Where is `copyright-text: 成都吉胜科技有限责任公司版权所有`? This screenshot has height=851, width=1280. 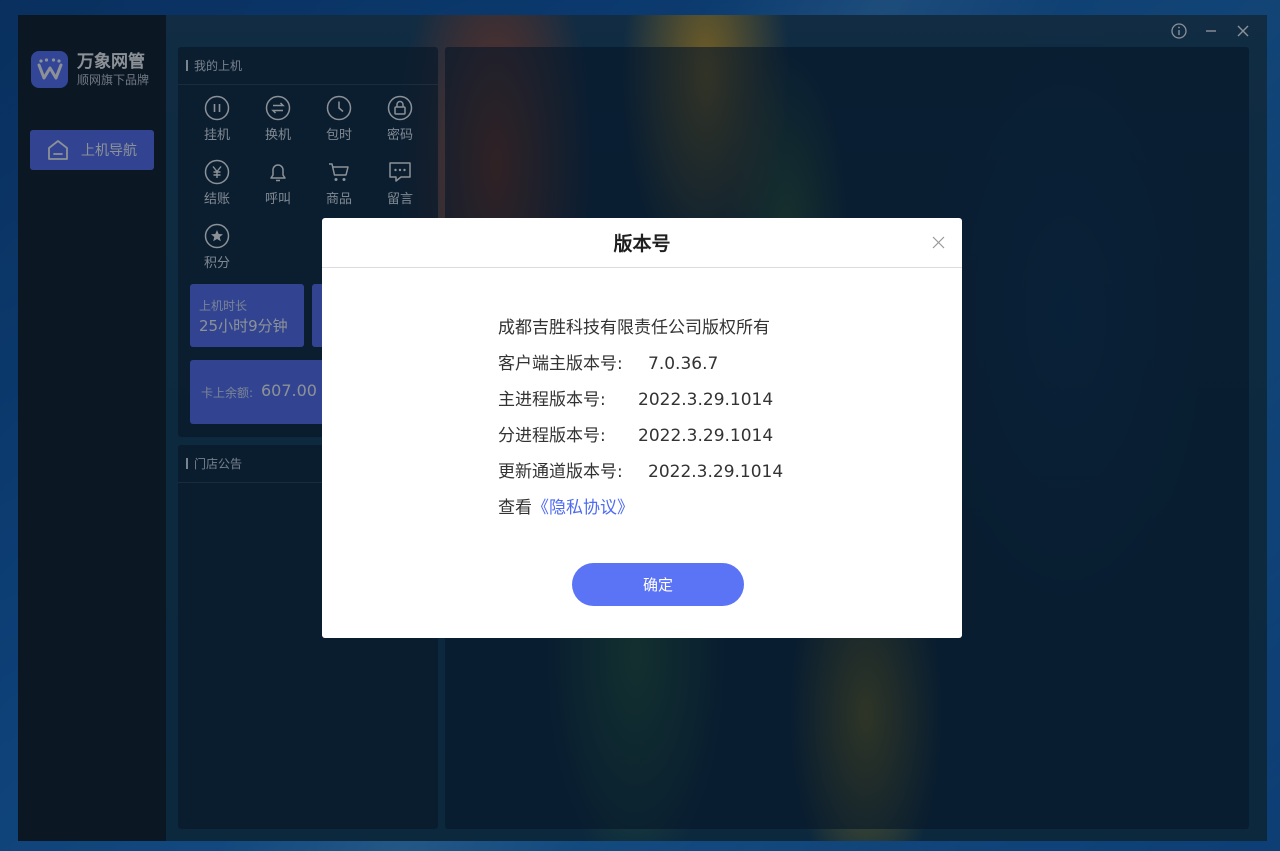
copyright-text: 成都吉胜科技有限责任公司版权所有 is located at coordinates (634, 328).